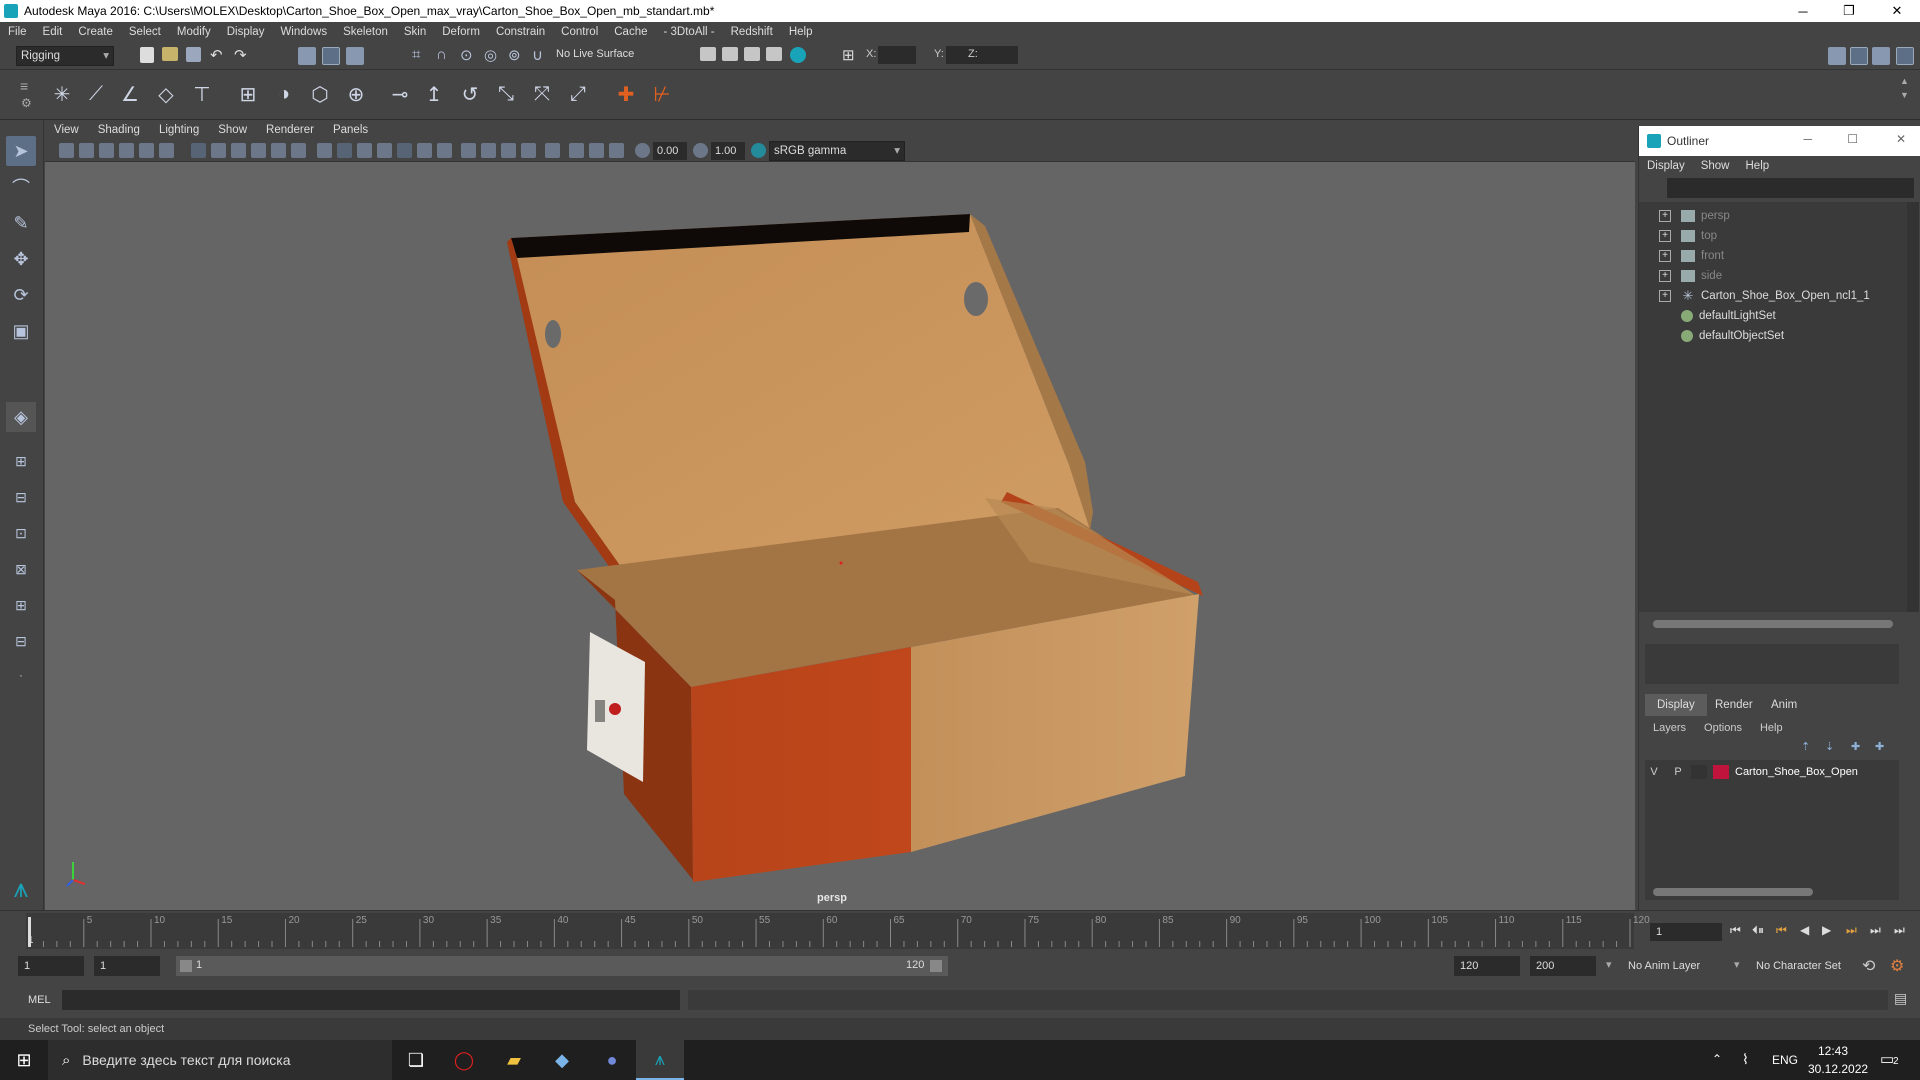 This screenshot has height=1080, width=1920. Describe the element at coordinates (65, 56) in the screenshot. I see `menuset-dropdown: Rigging ▾` at that location.